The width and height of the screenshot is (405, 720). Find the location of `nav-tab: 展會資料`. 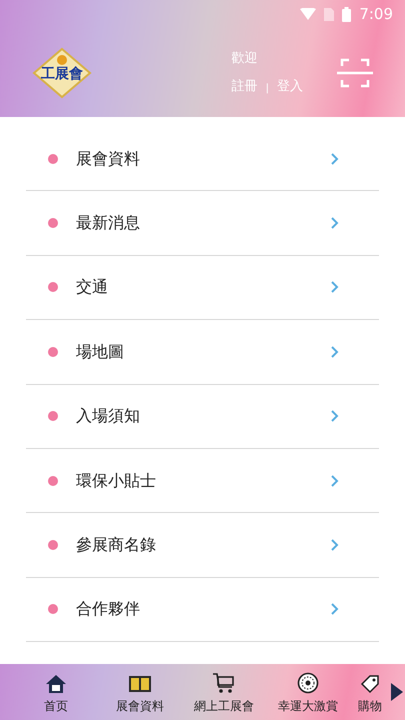

nav-tab: 展會資料 is located at coordinates (140, 692).